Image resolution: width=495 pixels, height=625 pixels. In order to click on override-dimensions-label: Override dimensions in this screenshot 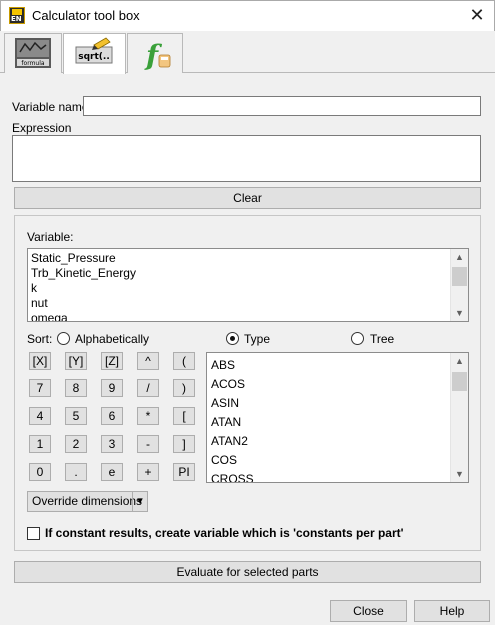, I will do `click(87, 501)`.